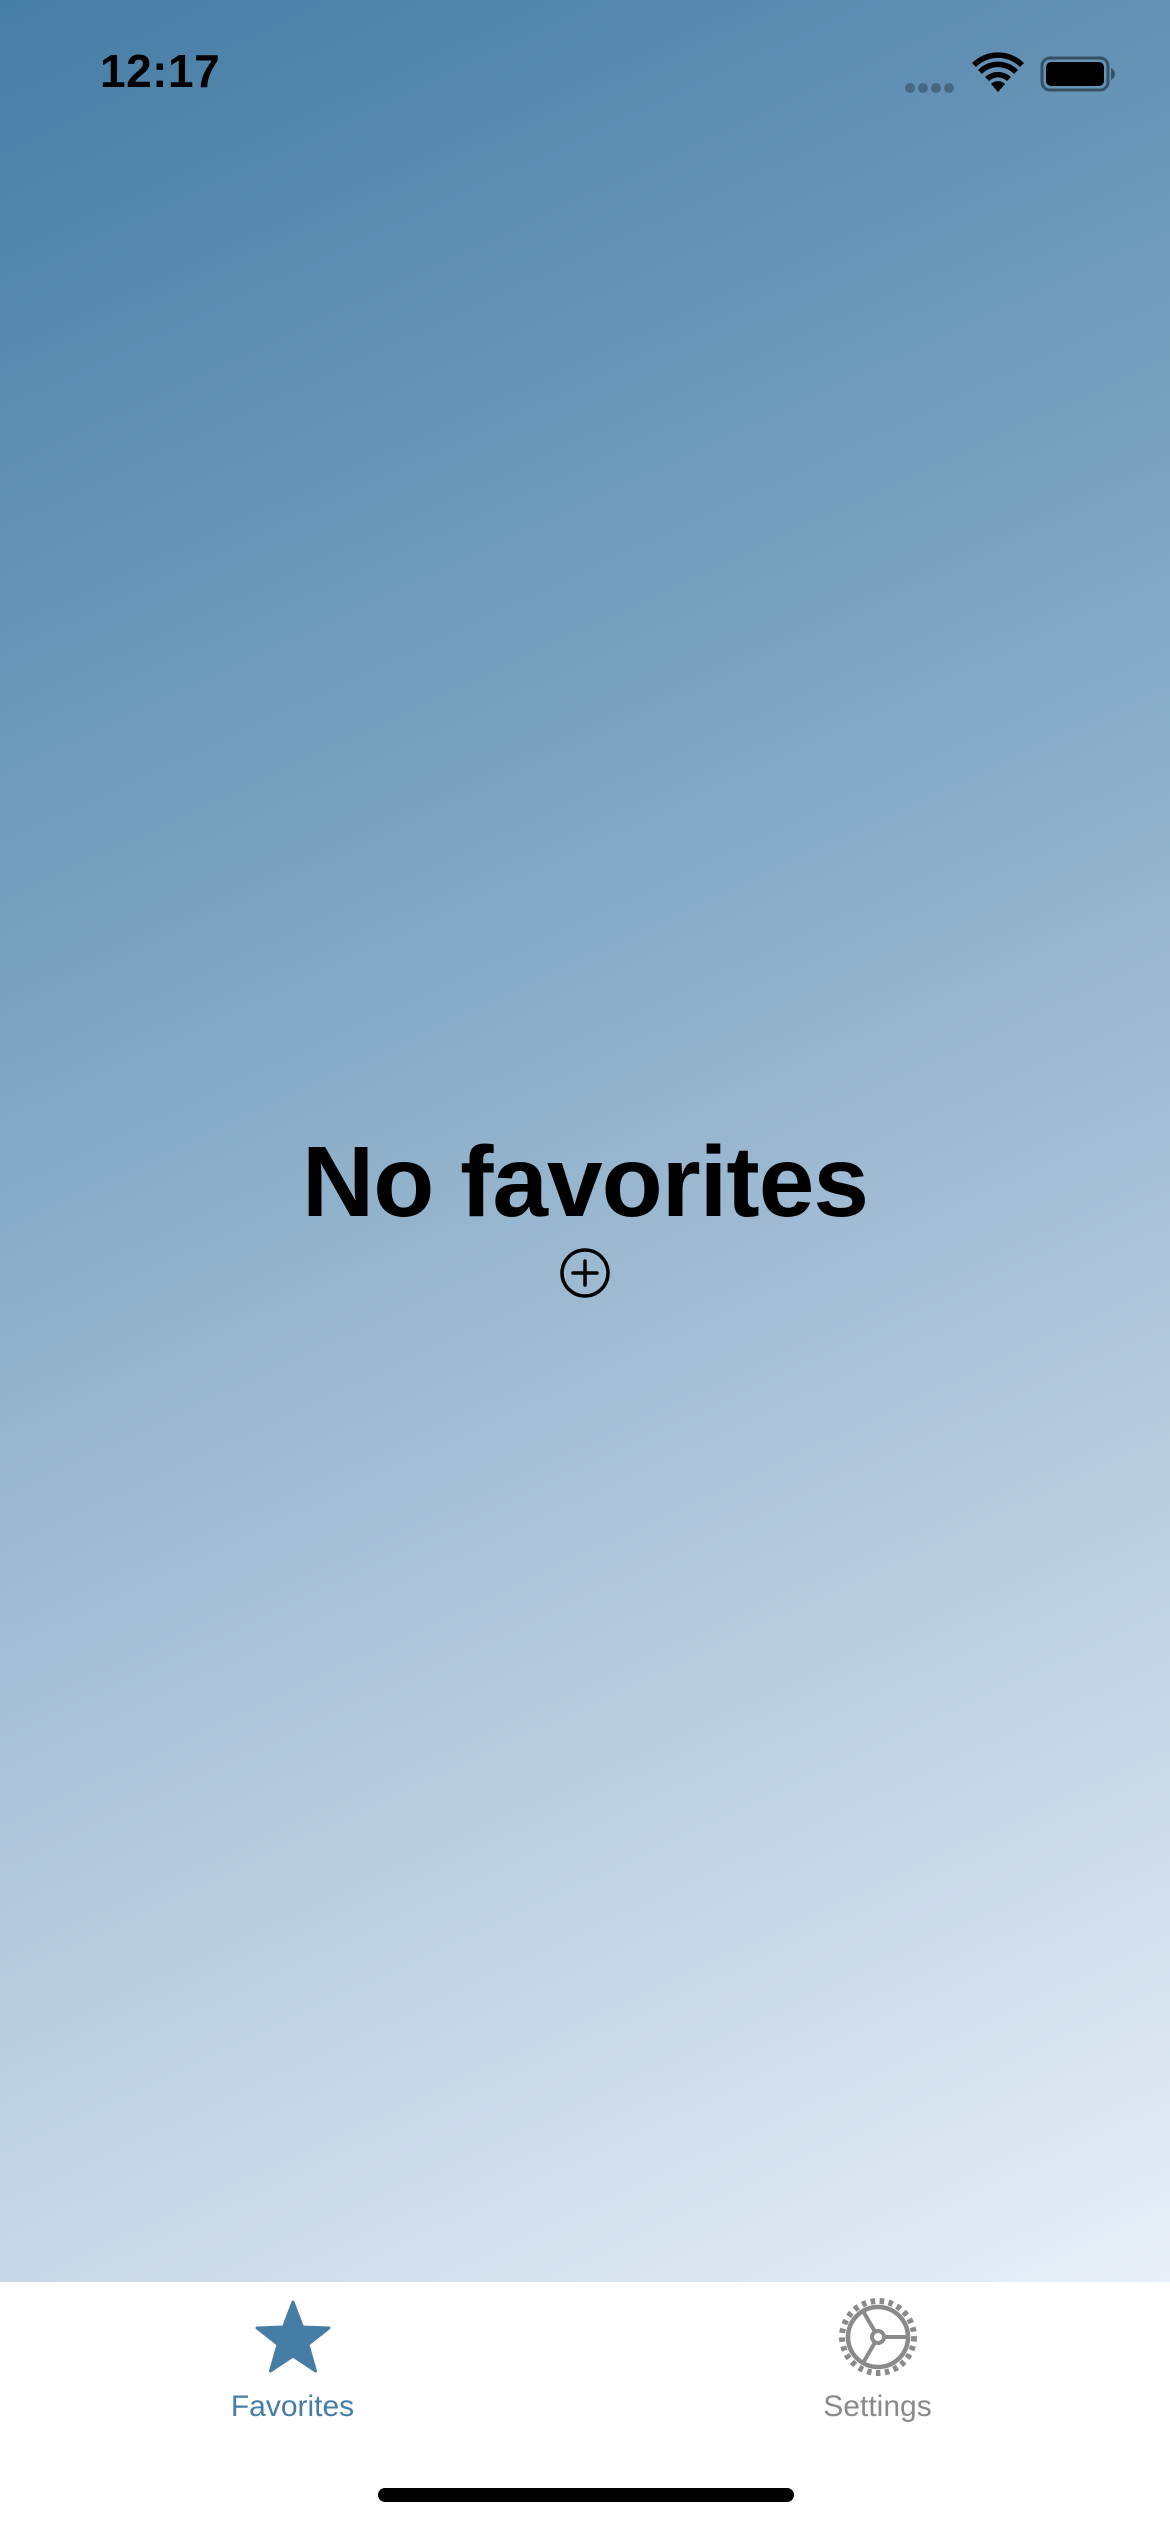  I want to click on add-favorite-button, so click(585, 1273).